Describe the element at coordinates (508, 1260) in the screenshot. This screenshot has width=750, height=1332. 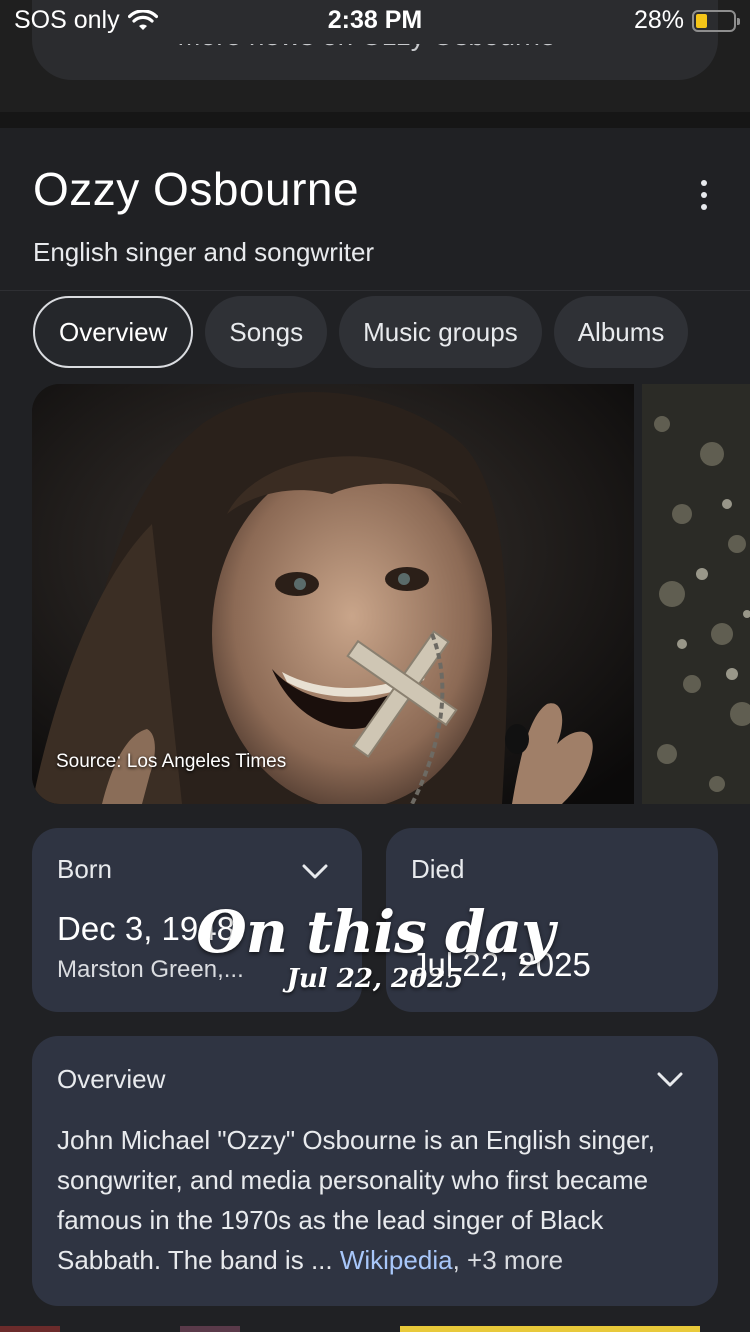
I see `more-sources-link: , +3 more` at that location.